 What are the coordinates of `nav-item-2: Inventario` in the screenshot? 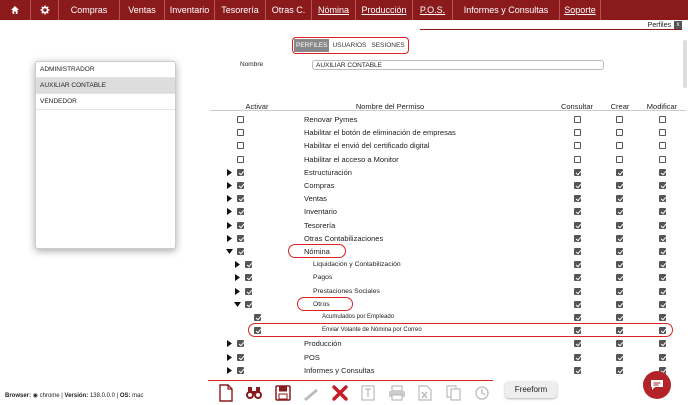 It's located at (190, 10).